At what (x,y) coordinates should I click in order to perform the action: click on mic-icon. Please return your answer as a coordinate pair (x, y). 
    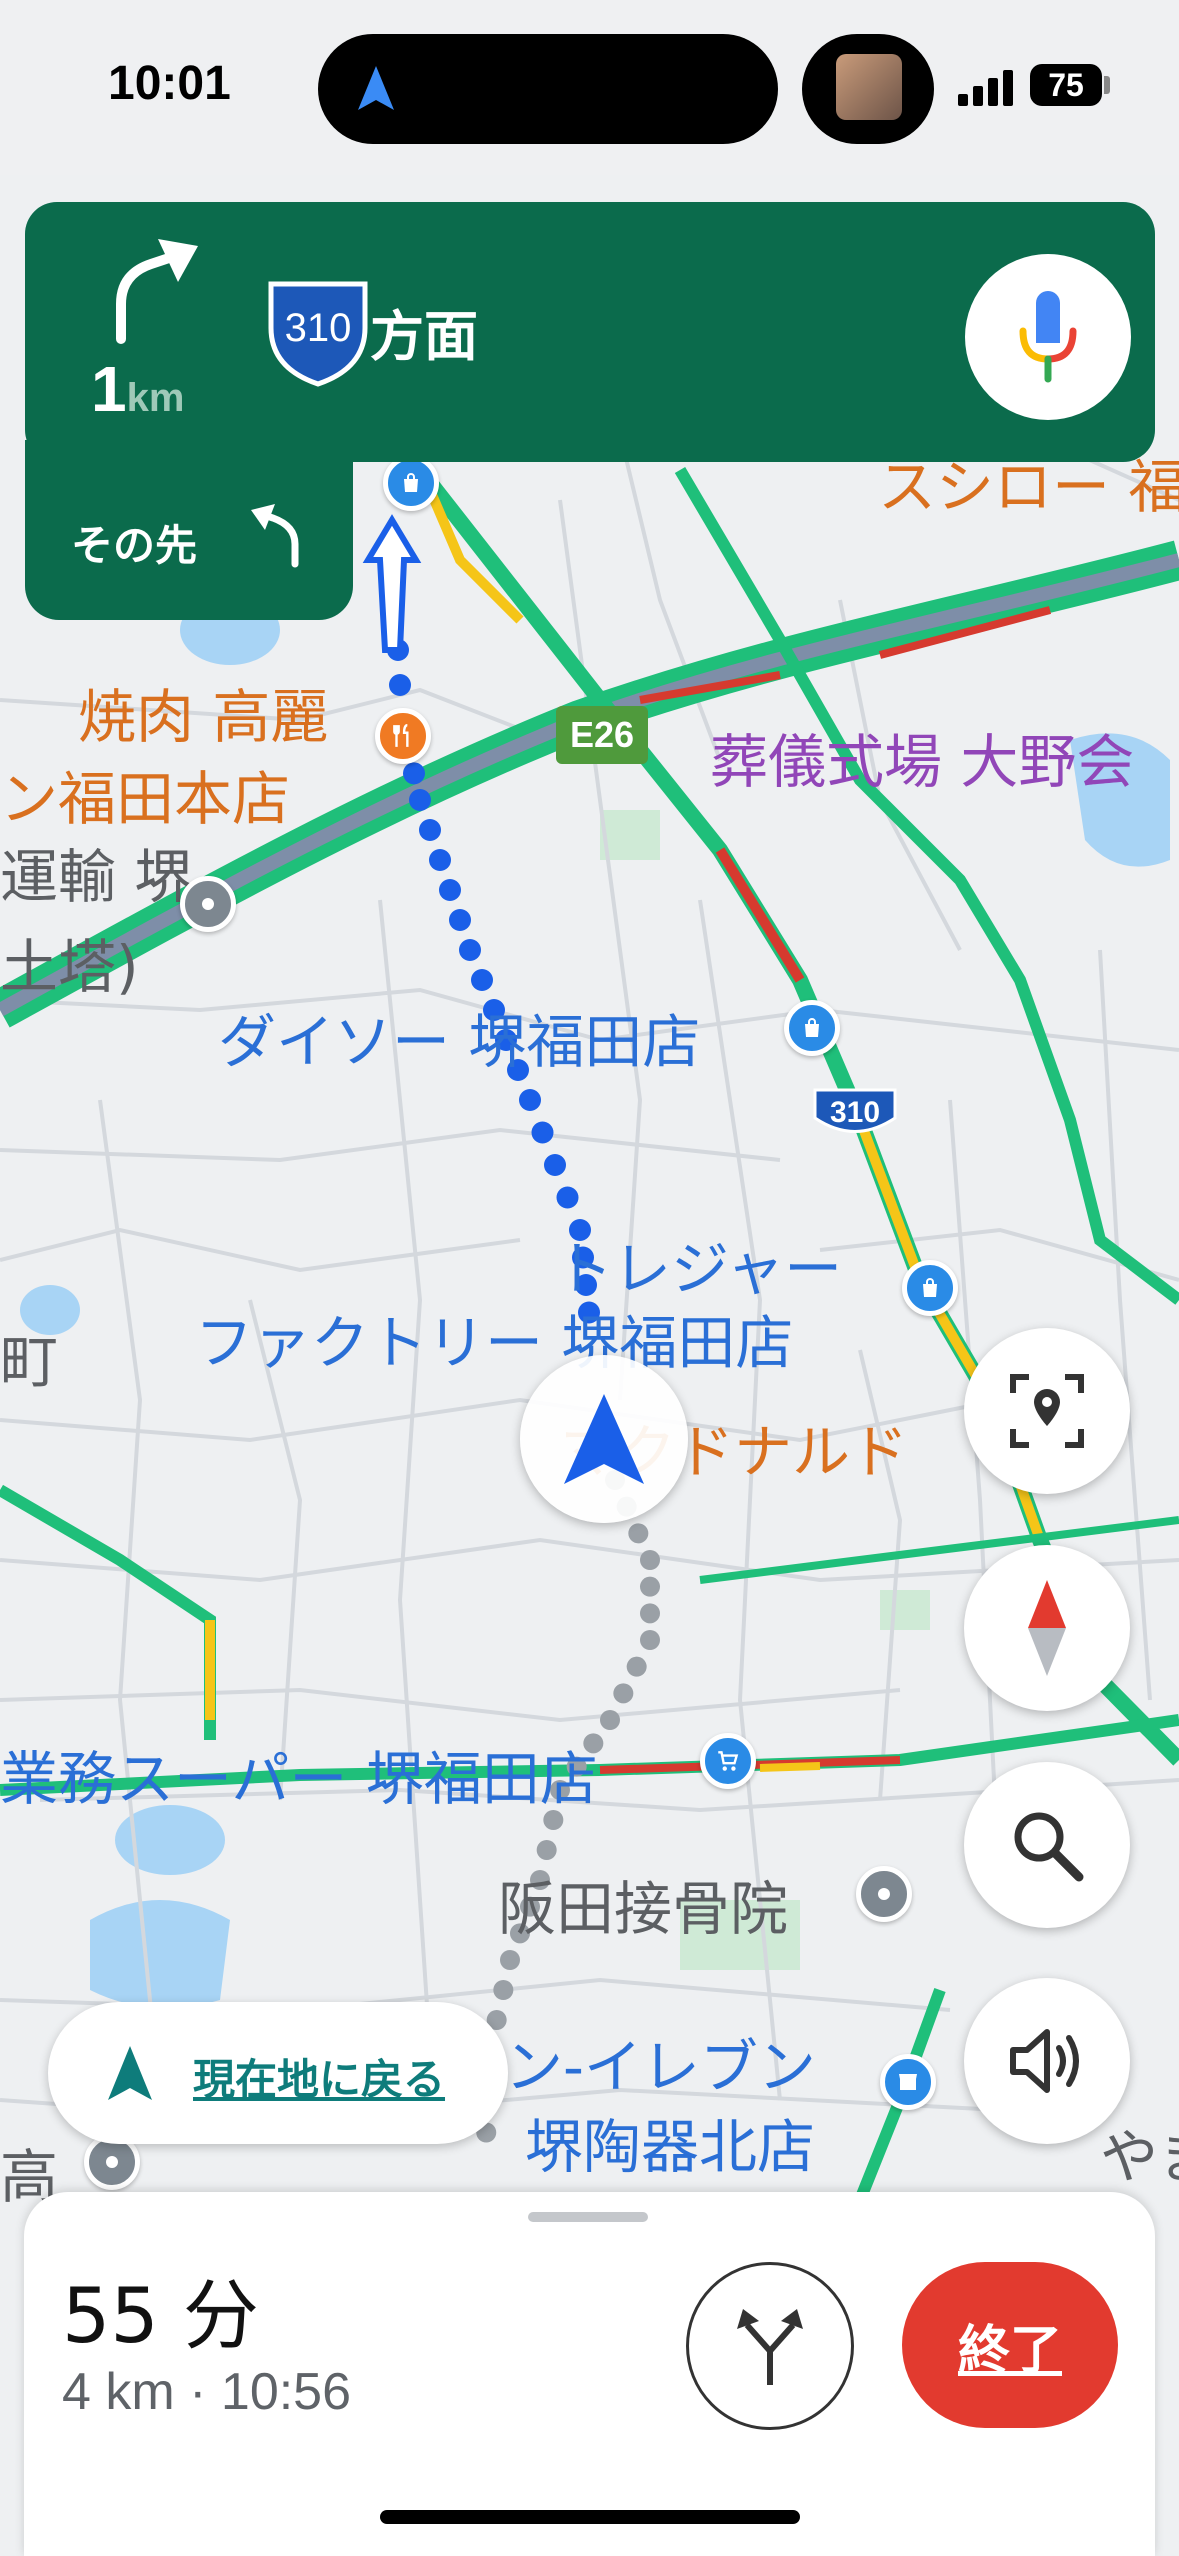
    Looking at the image, I should click on (1048, 337).